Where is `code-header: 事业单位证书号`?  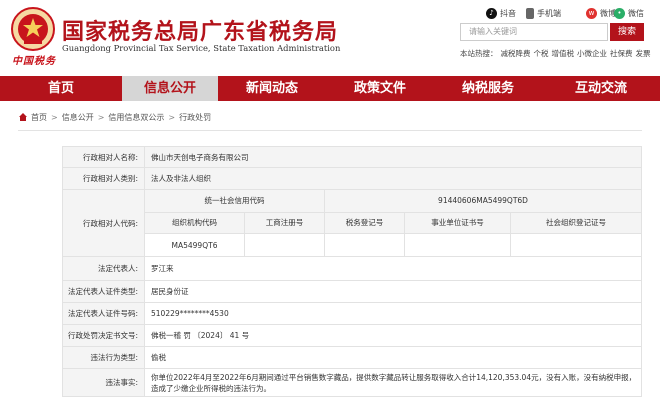 code-header: 事业单位证书号 is located at coordinates (458, 223).